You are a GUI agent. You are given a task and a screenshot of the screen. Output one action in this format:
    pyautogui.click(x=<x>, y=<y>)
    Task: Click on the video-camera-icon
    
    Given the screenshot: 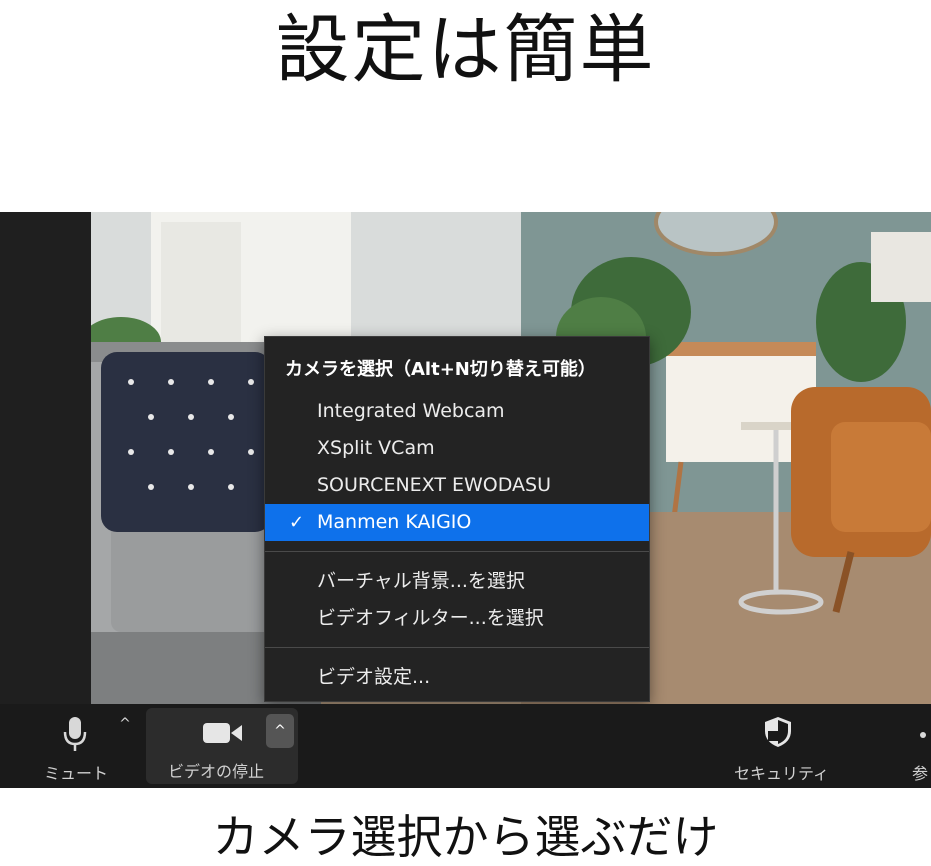 What is the action you would take?
    pyautogui.click(x=222, y=733)
    